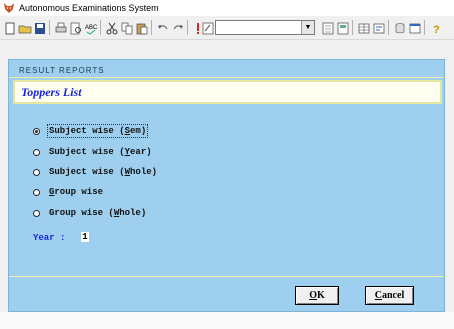  What do you see at coordinates (103, 172) in the screenshot?
I see `option-label: Subject wise (Whole)` at bounding box center [103, 172].